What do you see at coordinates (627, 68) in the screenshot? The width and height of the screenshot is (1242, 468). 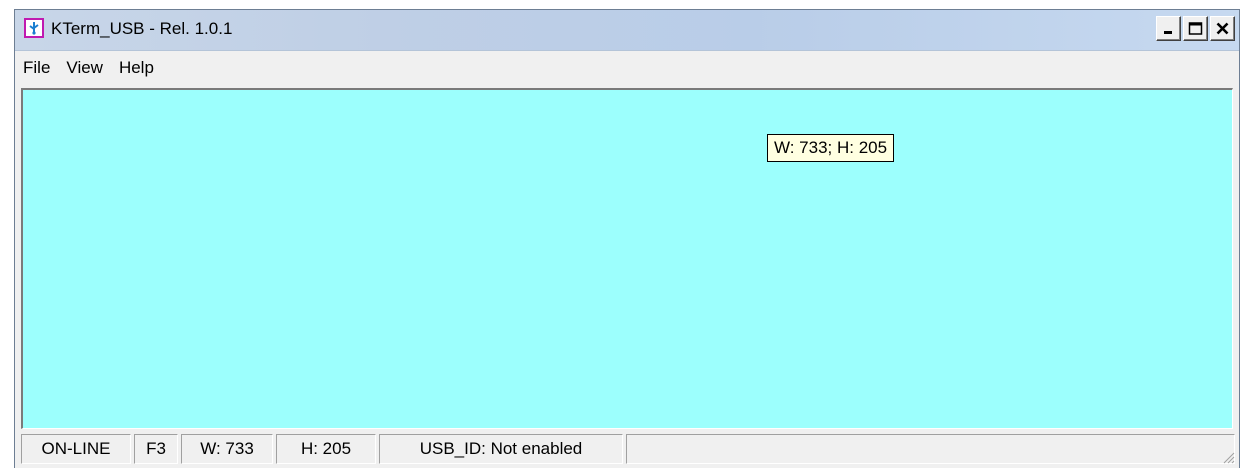 I see `menu-bar: File View Help` at bounding box center [627, 68].